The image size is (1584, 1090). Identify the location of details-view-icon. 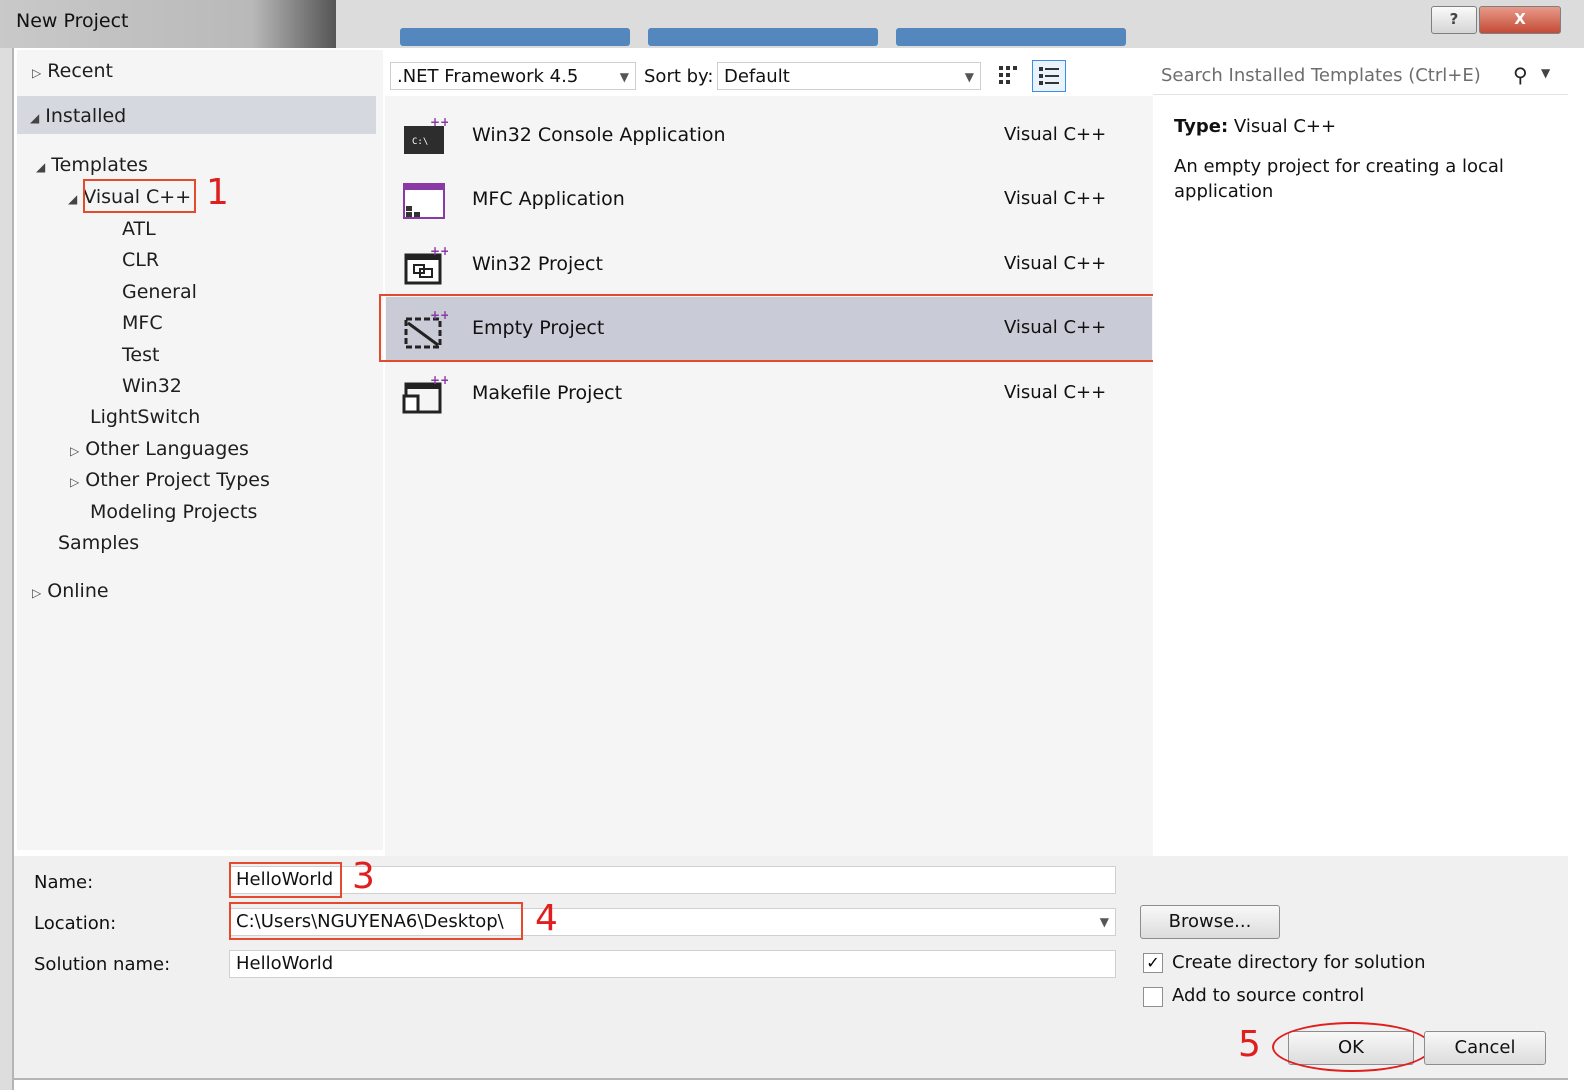
(1049, 76).